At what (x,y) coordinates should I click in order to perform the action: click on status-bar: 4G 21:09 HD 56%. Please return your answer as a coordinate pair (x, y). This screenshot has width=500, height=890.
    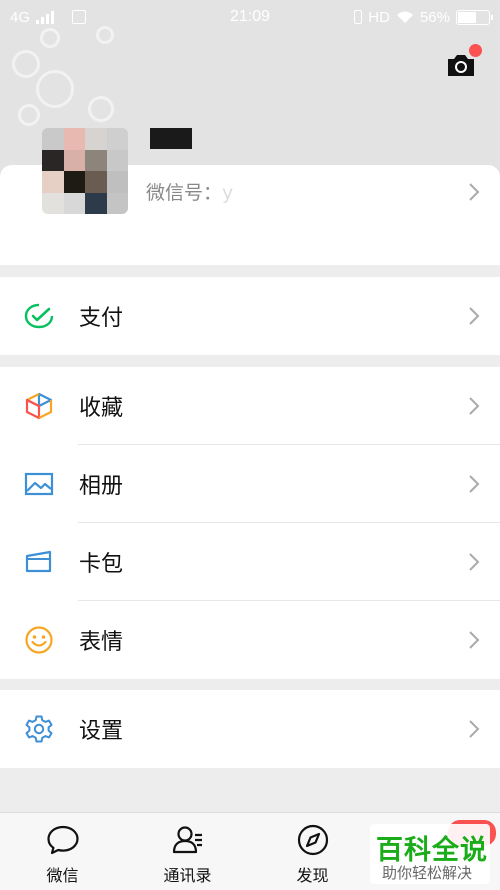
    Looking at the image, I should click on (250, 17).